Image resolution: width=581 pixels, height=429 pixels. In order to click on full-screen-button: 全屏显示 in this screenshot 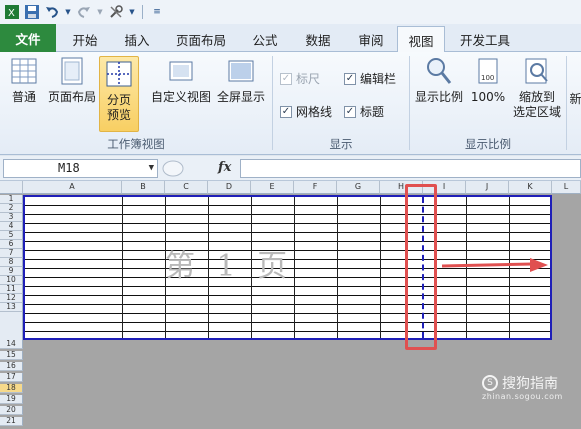, I will do `click(241, 80)`.